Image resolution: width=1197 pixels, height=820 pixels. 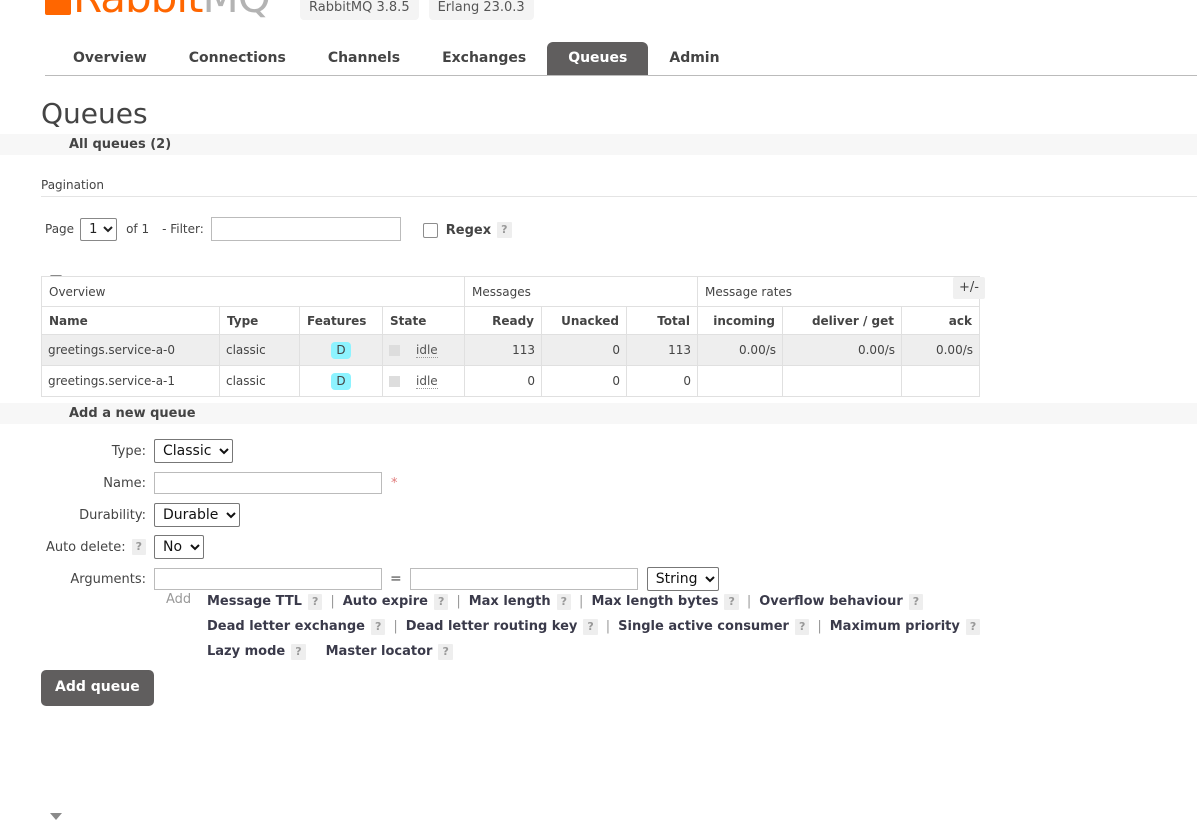 What do you see at coordinates (179, 599) in the screenshot?
I see `presets-add-label: Add` at bounding box center [179, 599].